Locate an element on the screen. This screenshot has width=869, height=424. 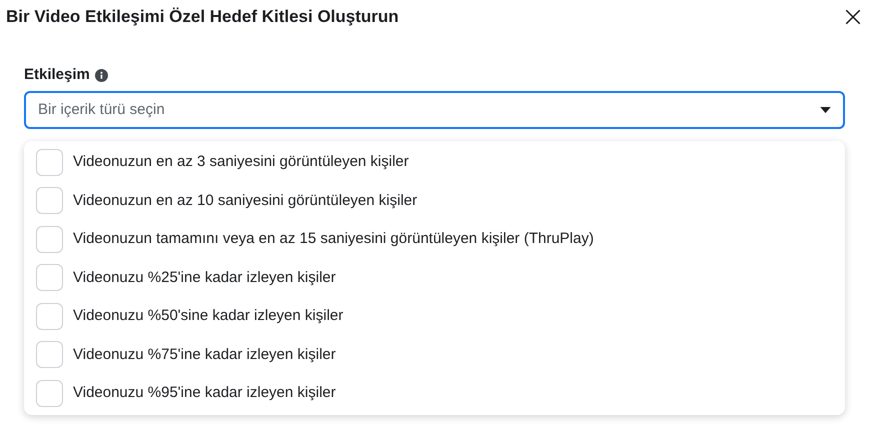
dialog-title: Bir Video Etkileşimi Özel Hedef Kitlesi Oluşturun is located at coordinates (202, 17).